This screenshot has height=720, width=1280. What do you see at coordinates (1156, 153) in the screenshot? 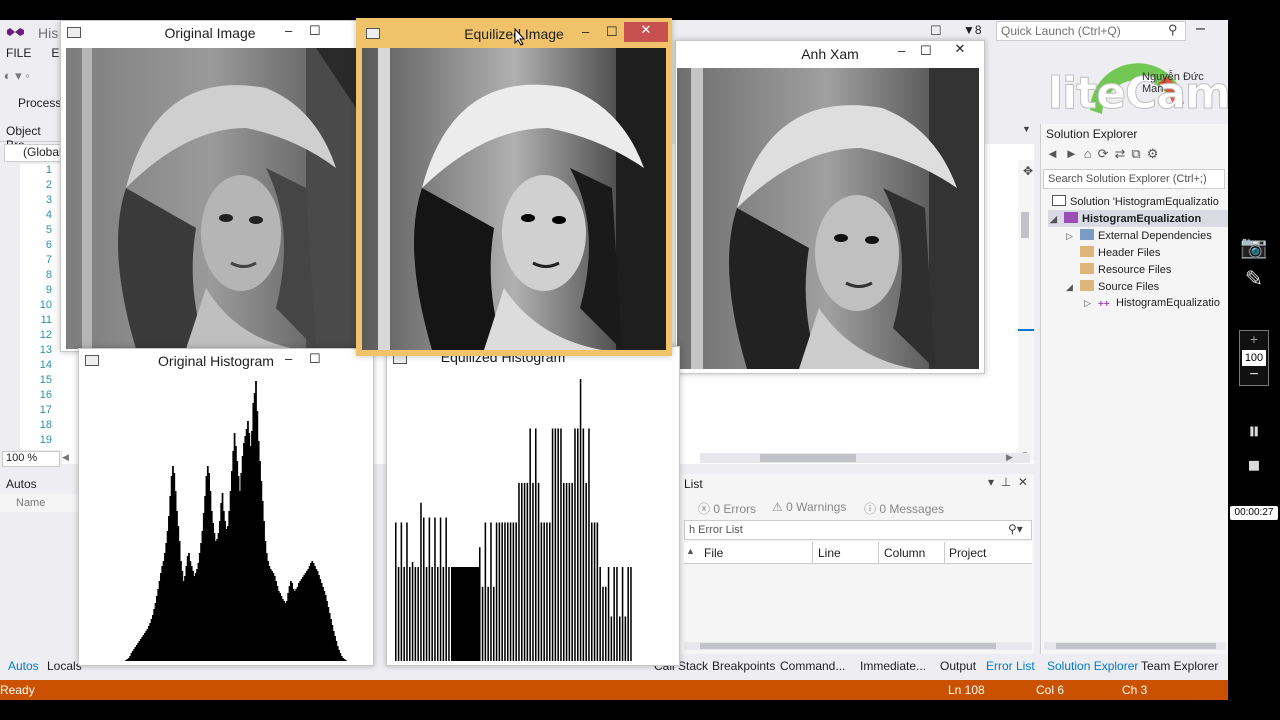
I see `properties-icon: ⚙` at bounding box center [1156, 153].